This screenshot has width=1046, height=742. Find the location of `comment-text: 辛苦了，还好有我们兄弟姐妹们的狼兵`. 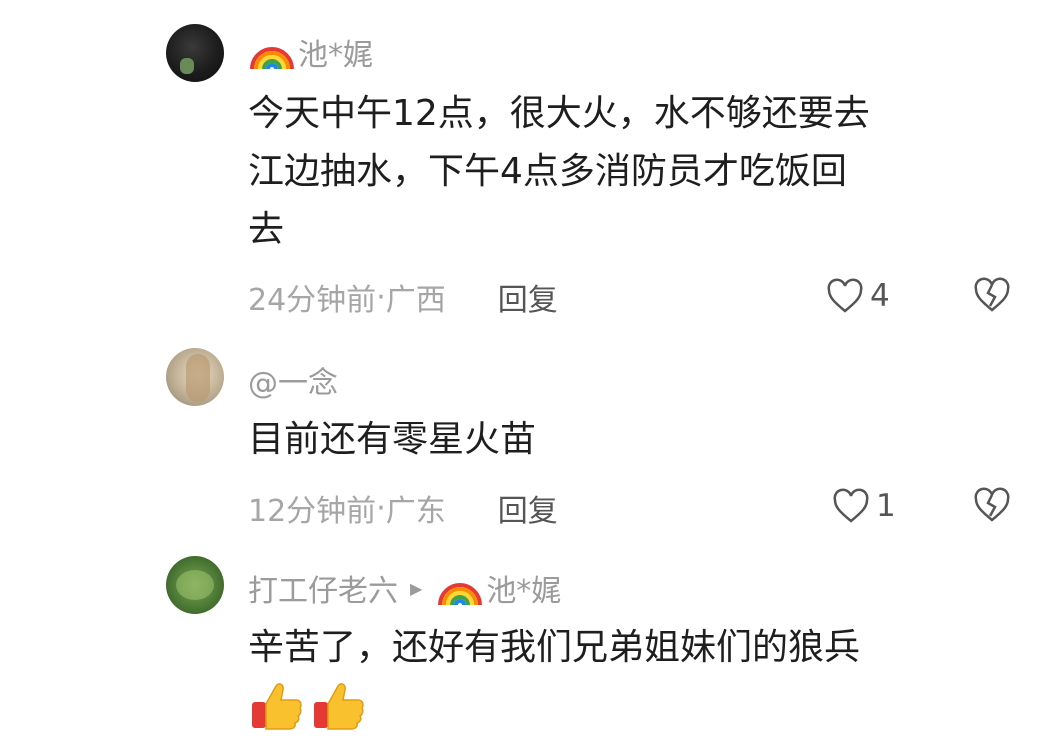

comment-text: 辛苦了，还好有我们兄弟姐妹们的狼兵 is located at coordinates (554, 647).